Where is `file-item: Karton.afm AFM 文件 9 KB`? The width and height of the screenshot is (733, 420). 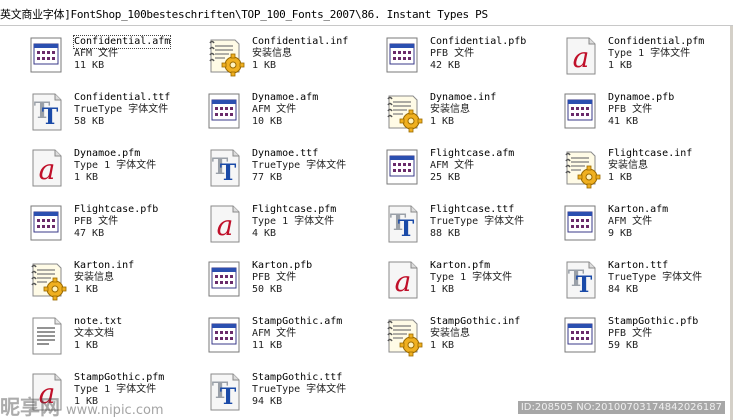
file-item: Karton.afm AFM 文件 9 KB is located at coordinates (622, 222).